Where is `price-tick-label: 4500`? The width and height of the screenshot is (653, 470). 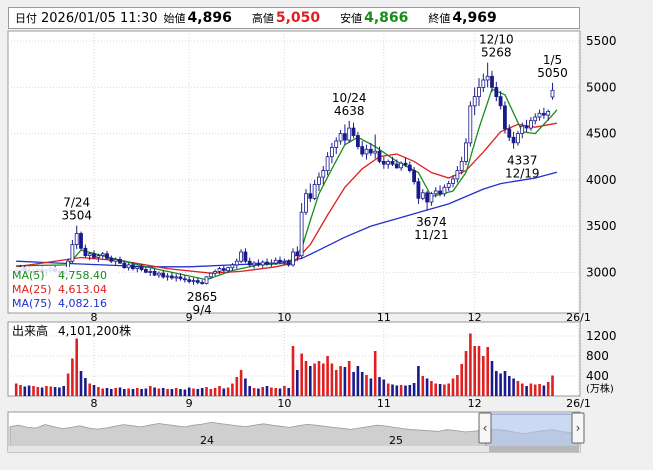
price-tick-label: 4500 is located at coordinates (601, 134).